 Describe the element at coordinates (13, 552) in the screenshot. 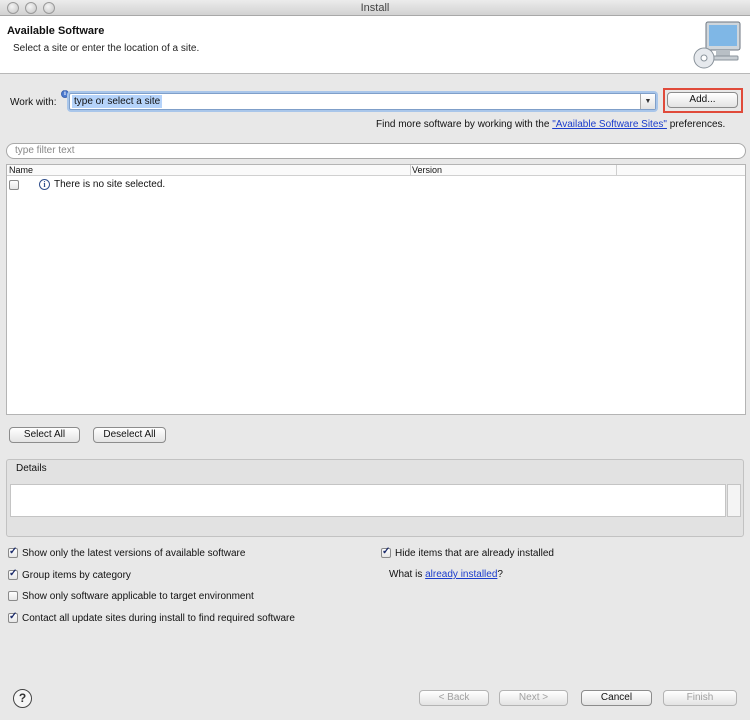

I see `latest-versions-checkbox` at that location.